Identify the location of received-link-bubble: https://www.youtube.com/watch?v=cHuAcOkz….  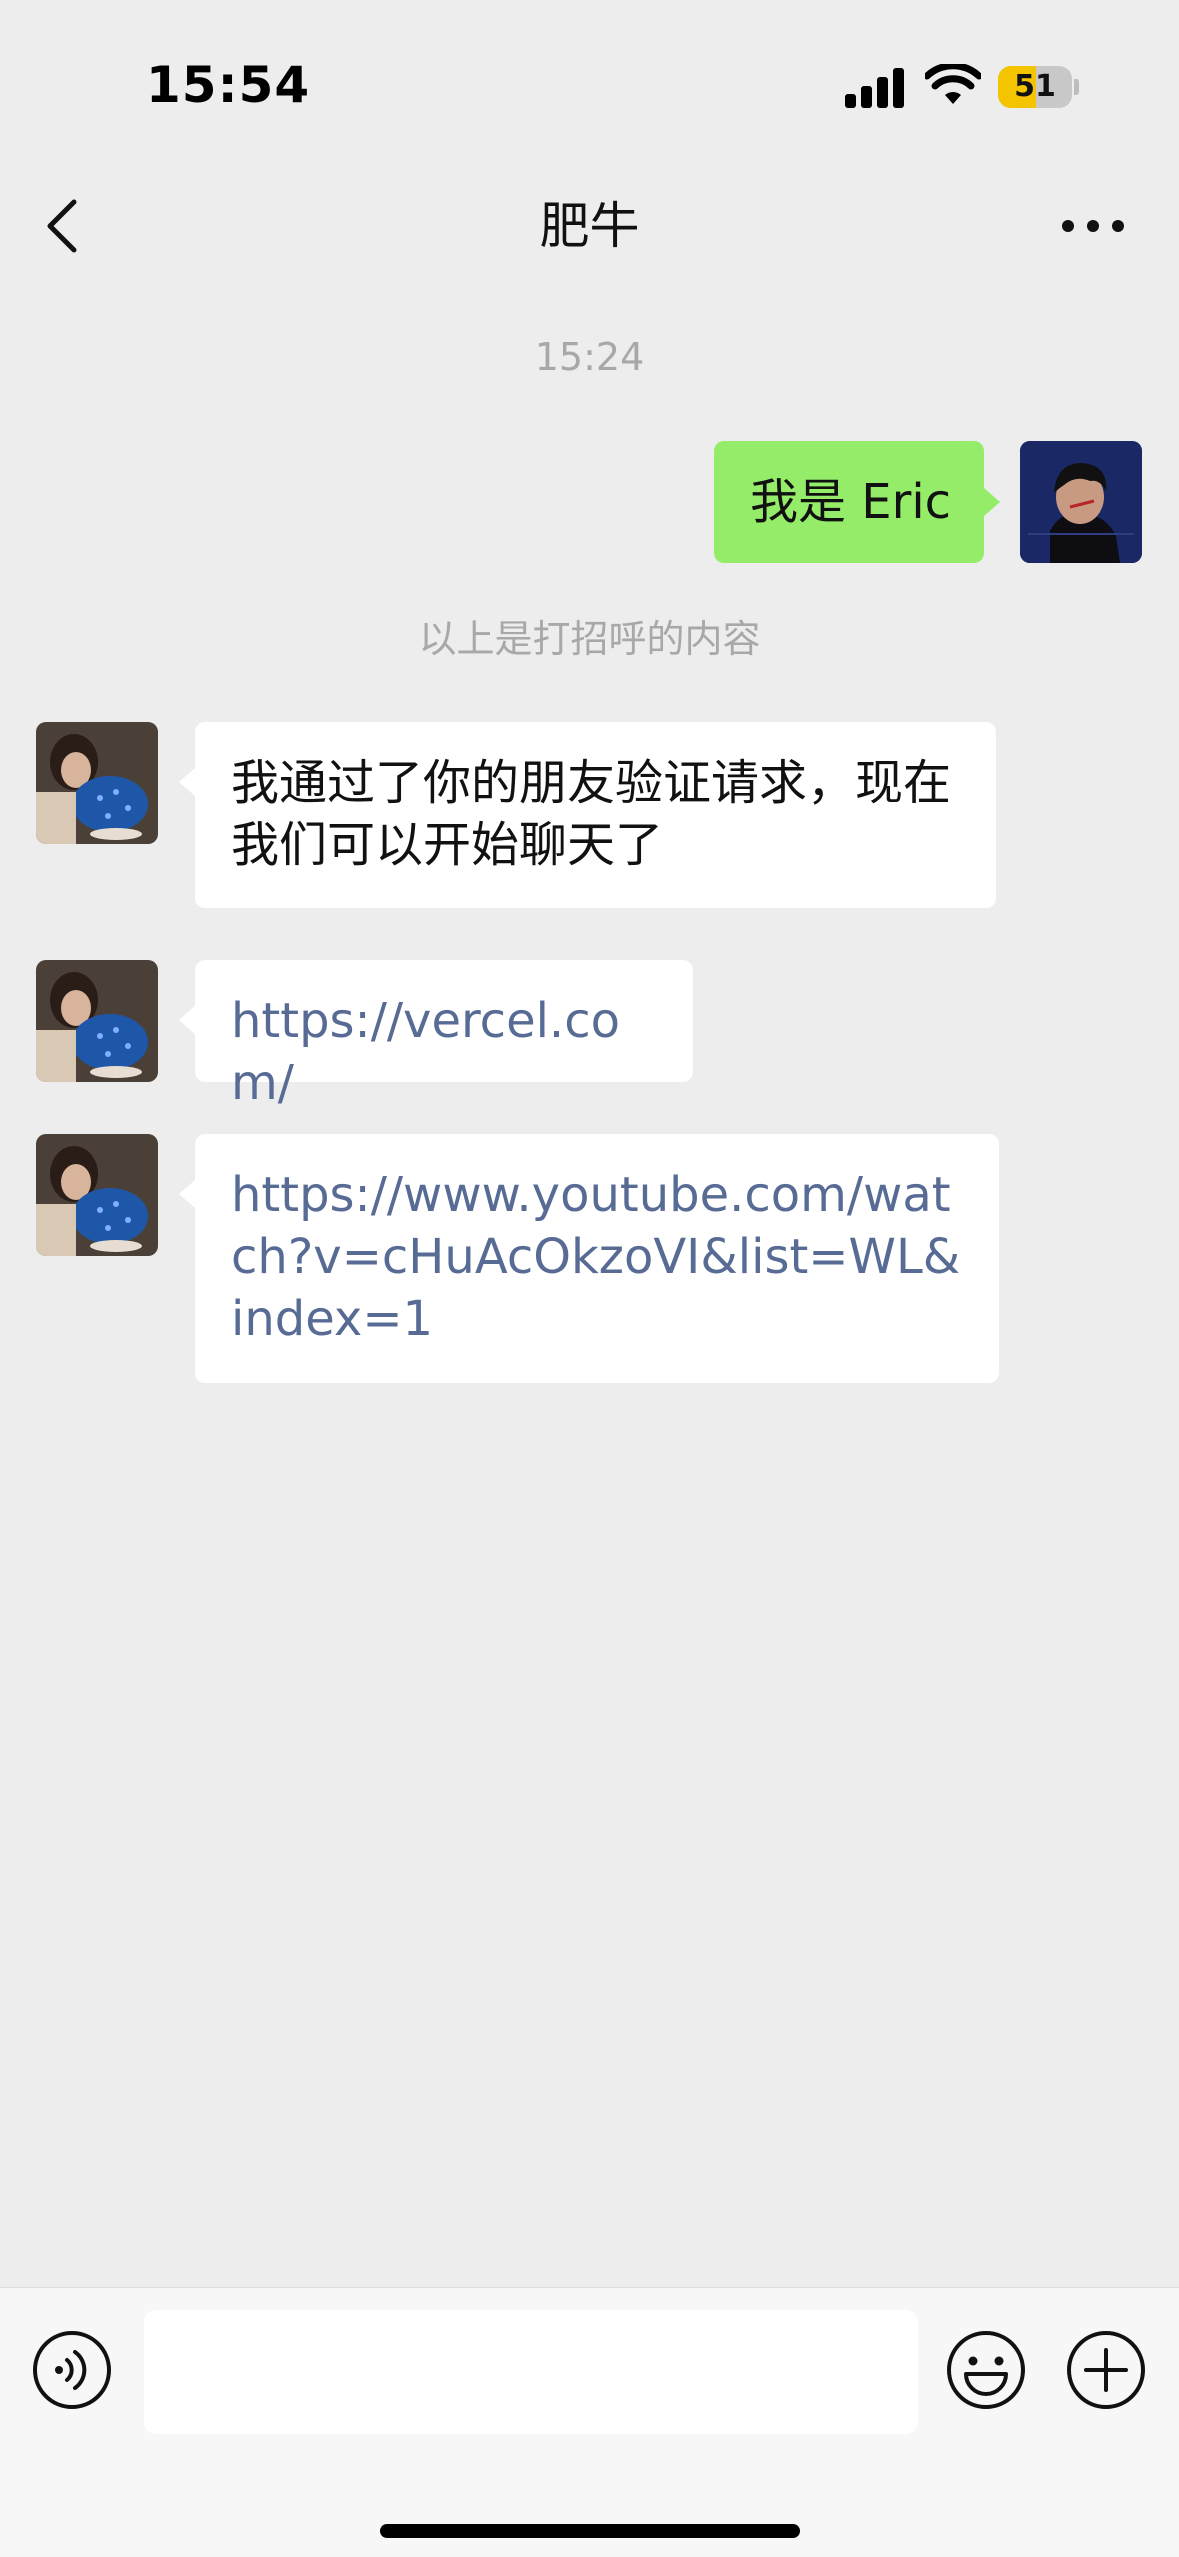
(597, 1258).